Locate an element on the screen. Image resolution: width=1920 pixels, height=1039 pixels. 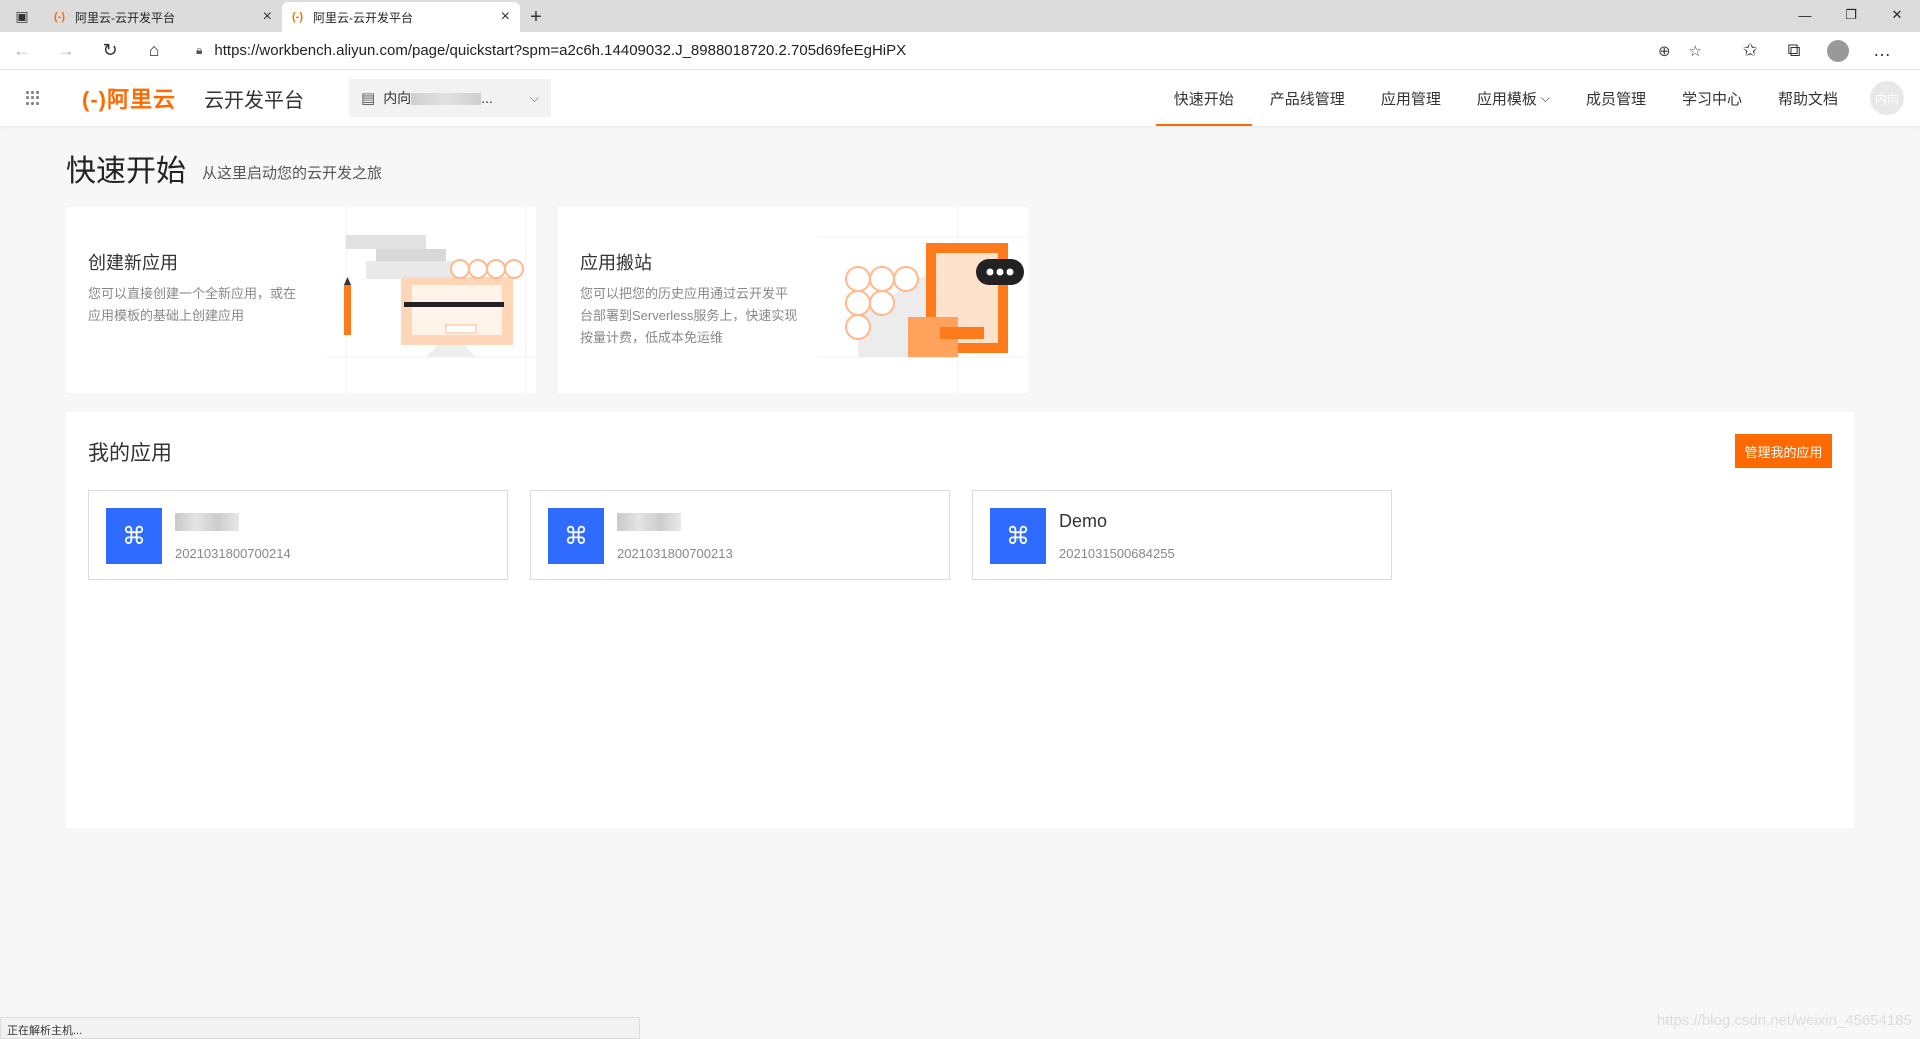
card-title: 创建新应用 is located at coordinates (133, 263).